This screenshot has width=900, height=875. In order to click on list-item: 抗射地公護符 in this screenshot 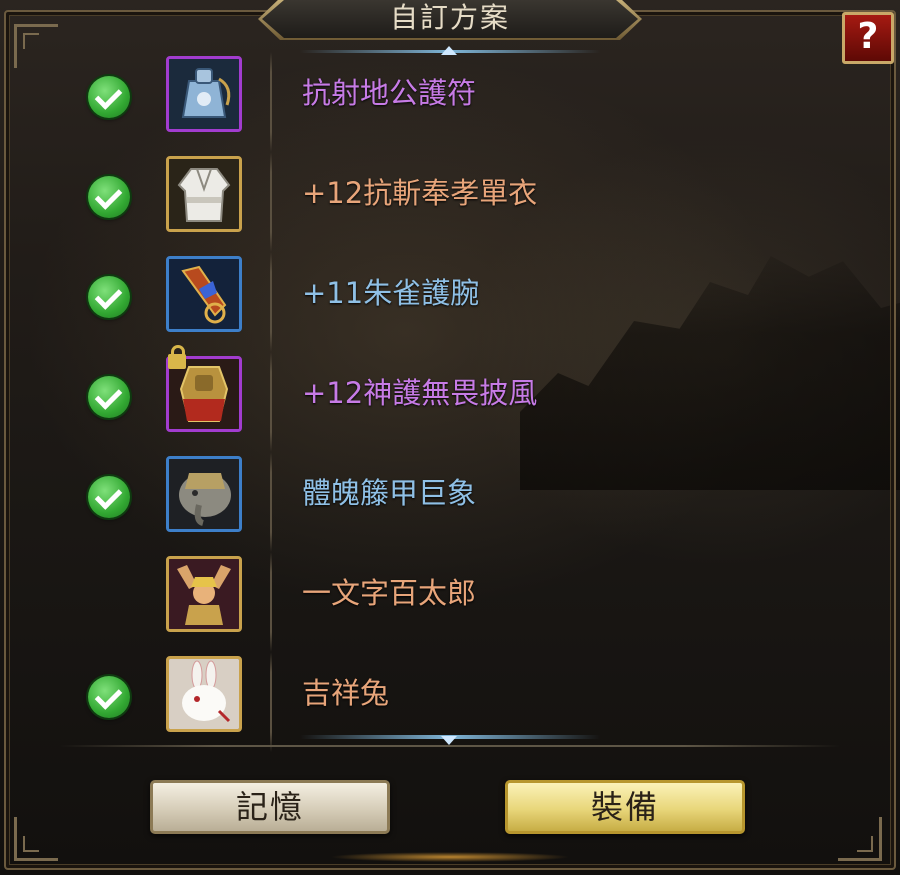, I will do `click(450, 102)`.